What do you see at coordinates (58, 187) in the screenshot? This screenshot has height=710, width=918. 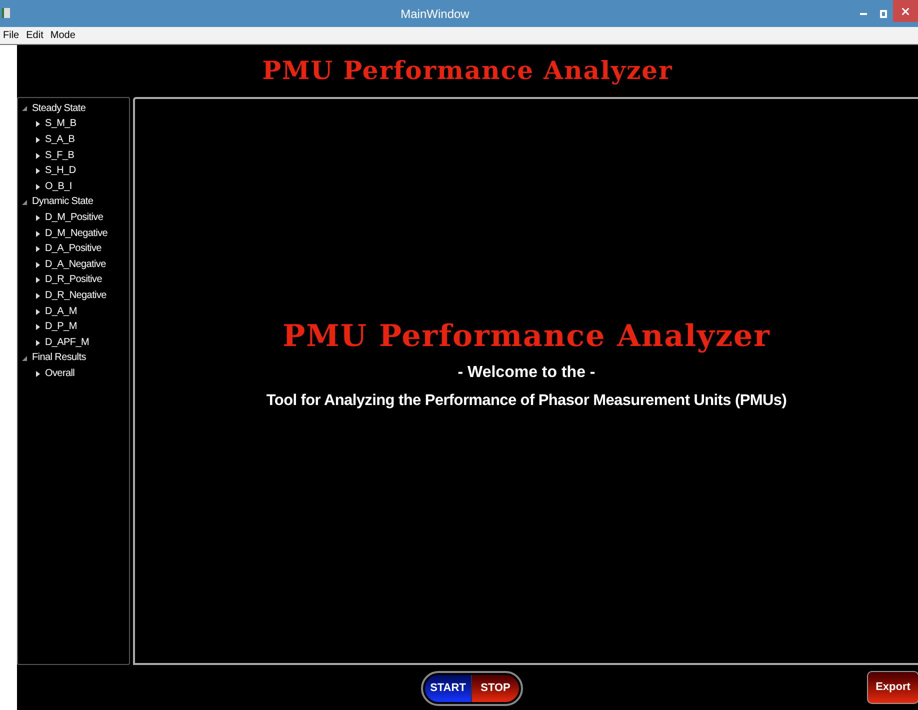 I see `tree-item: O_B_I` at bounding box center [58, 187].